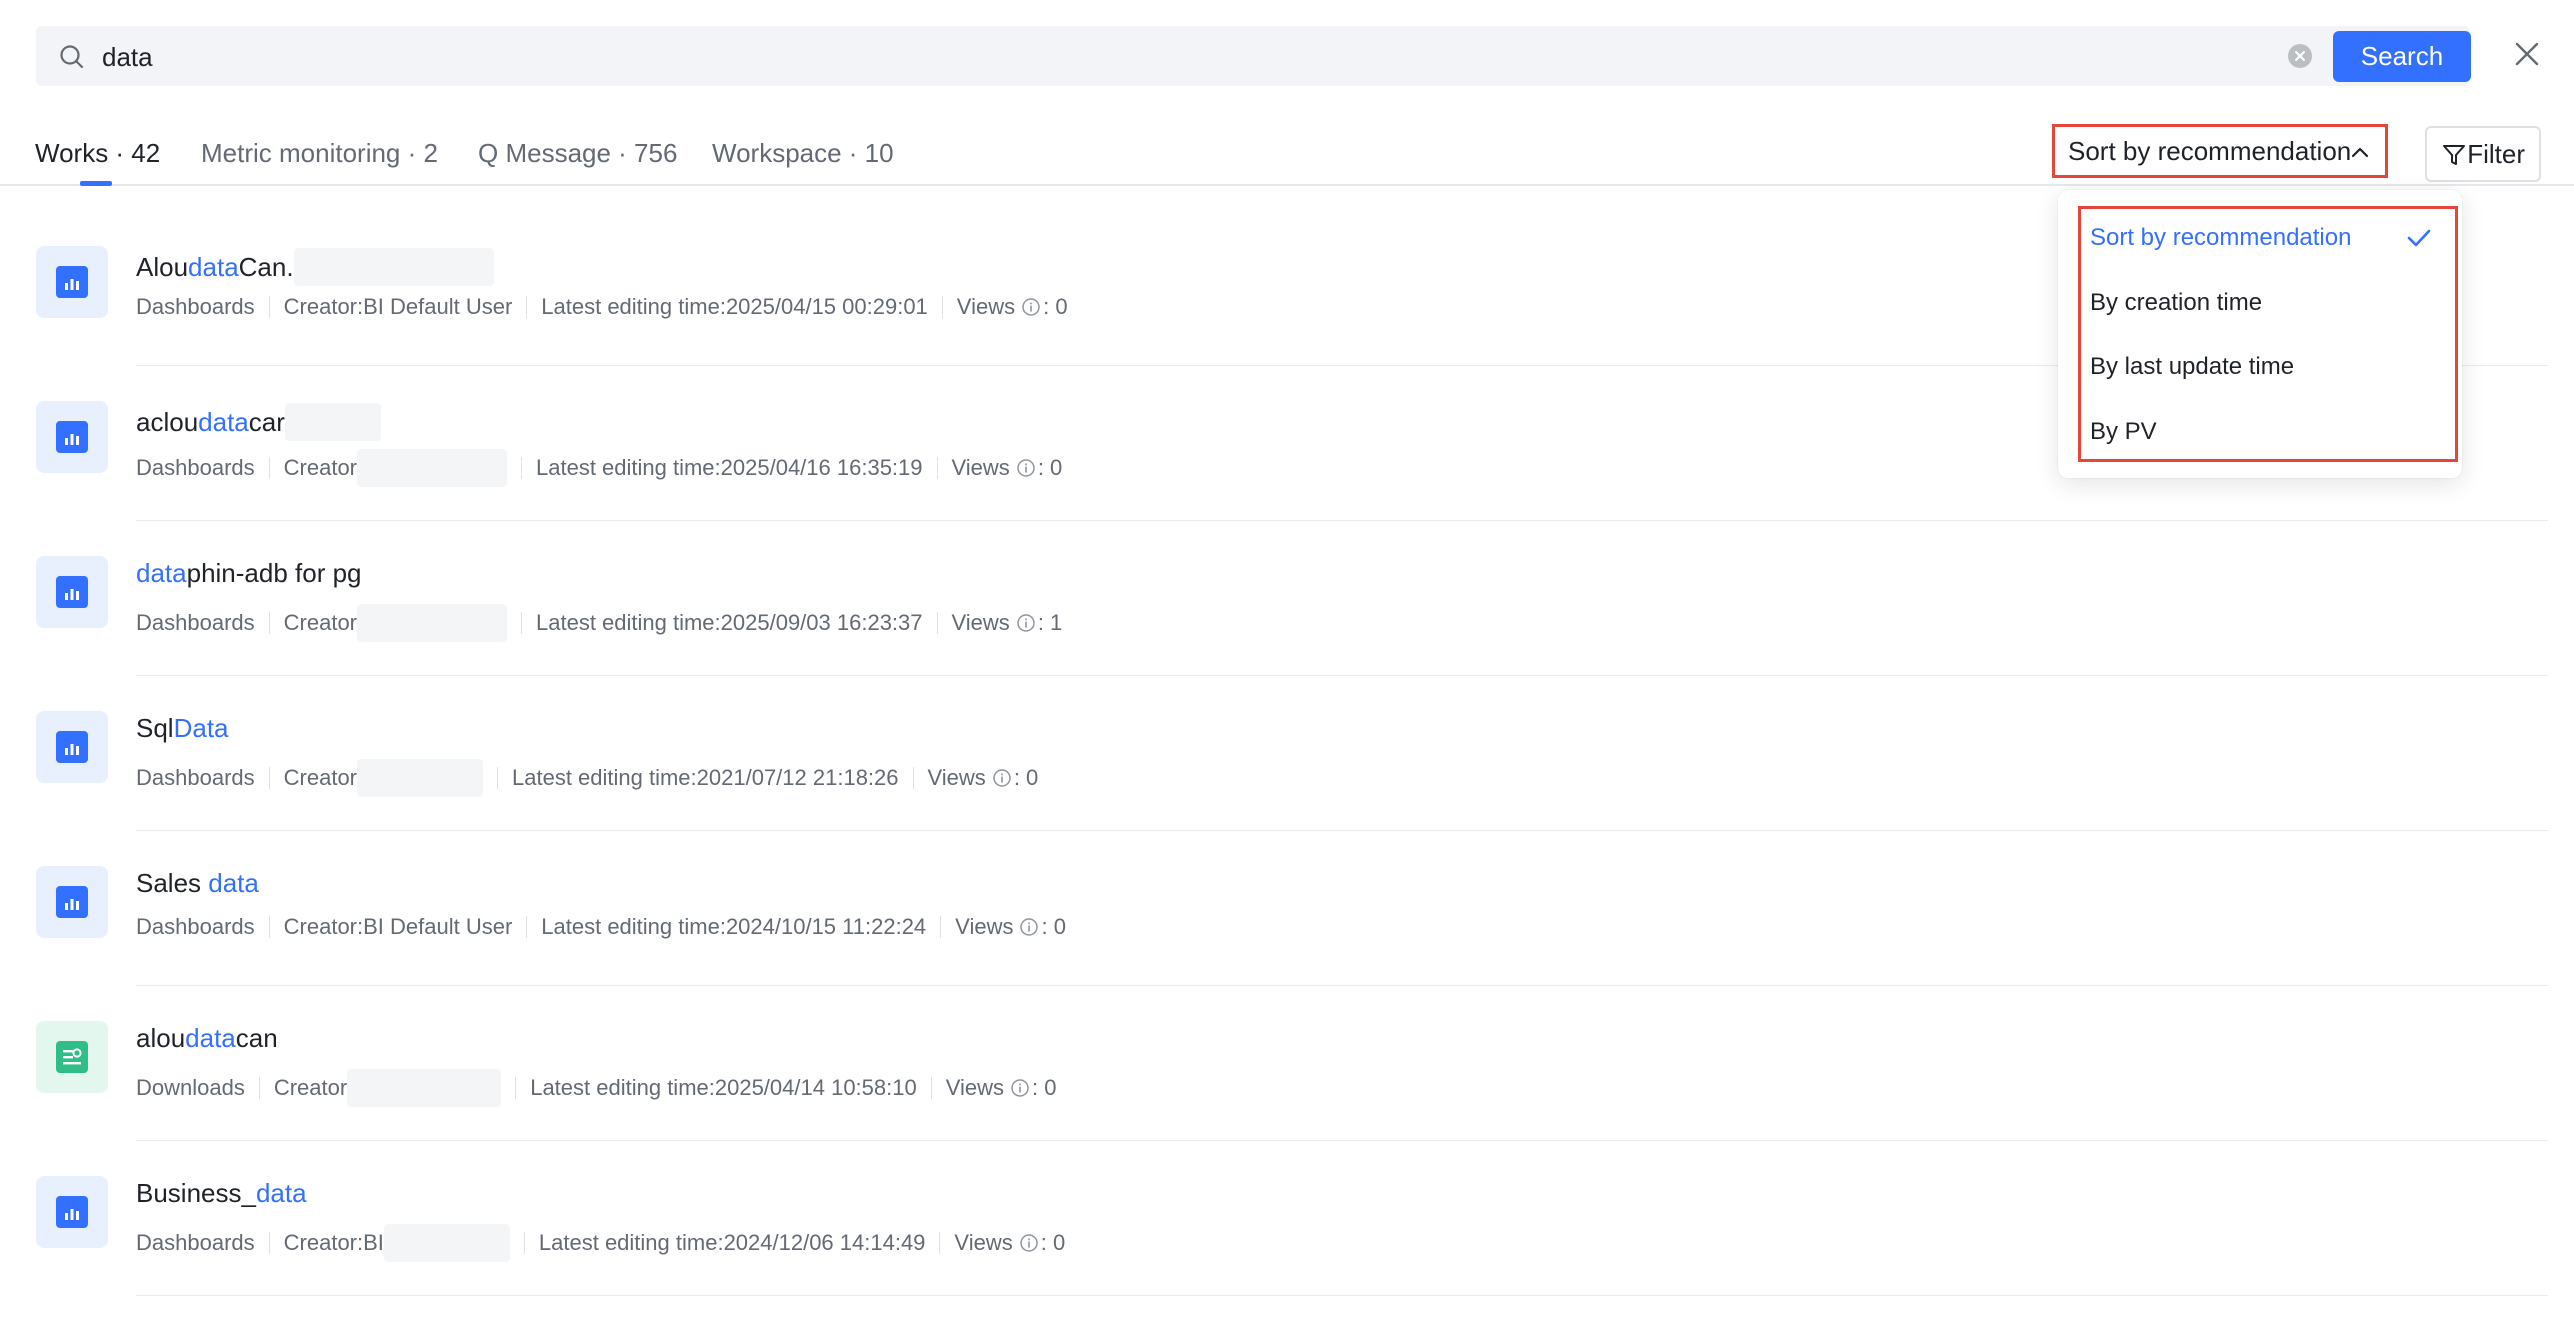 The height and width of the screenshot is (1326, 2574). What do you see at coordinates (182, 728) in the screenshot?
I see `result-title: Sql Data` at bounding box center [182, 728].